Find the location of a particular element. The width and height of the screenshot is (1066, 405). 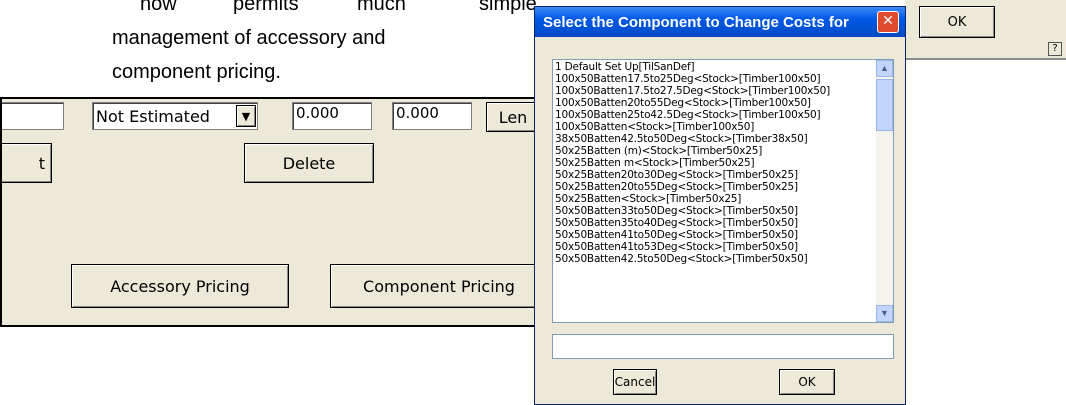

component-pricing-button: Component Pricing is located at coordinates (439, 286).